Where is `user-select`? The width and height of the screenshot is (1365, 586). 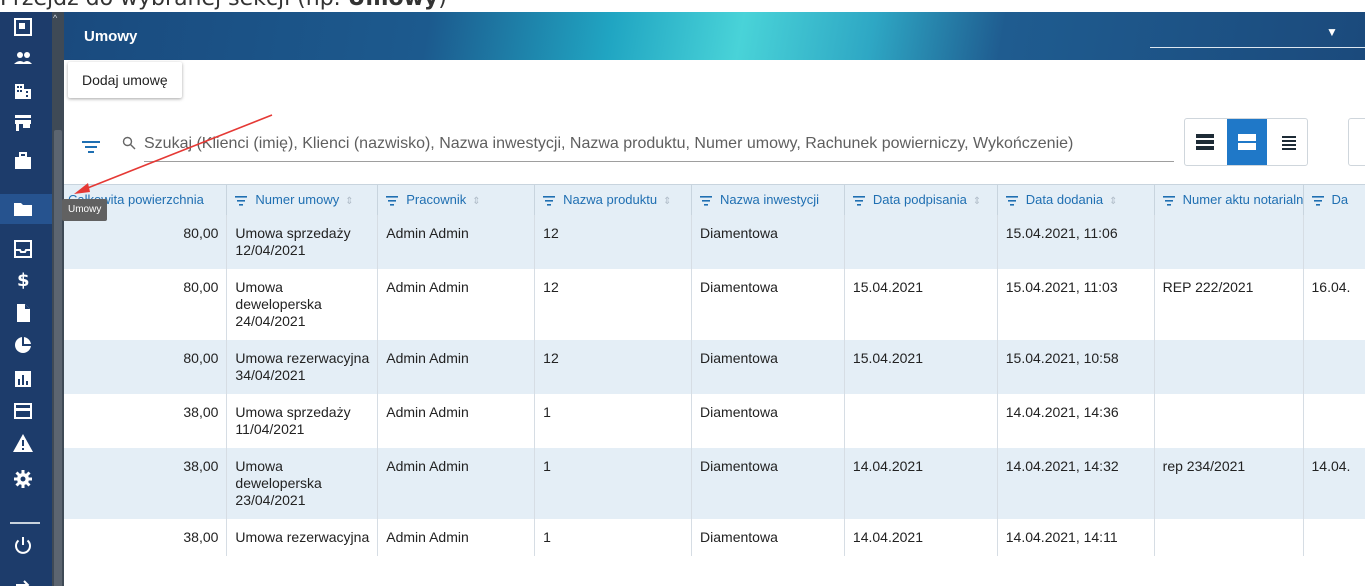 user-select is located at coordinates (1257, 47).